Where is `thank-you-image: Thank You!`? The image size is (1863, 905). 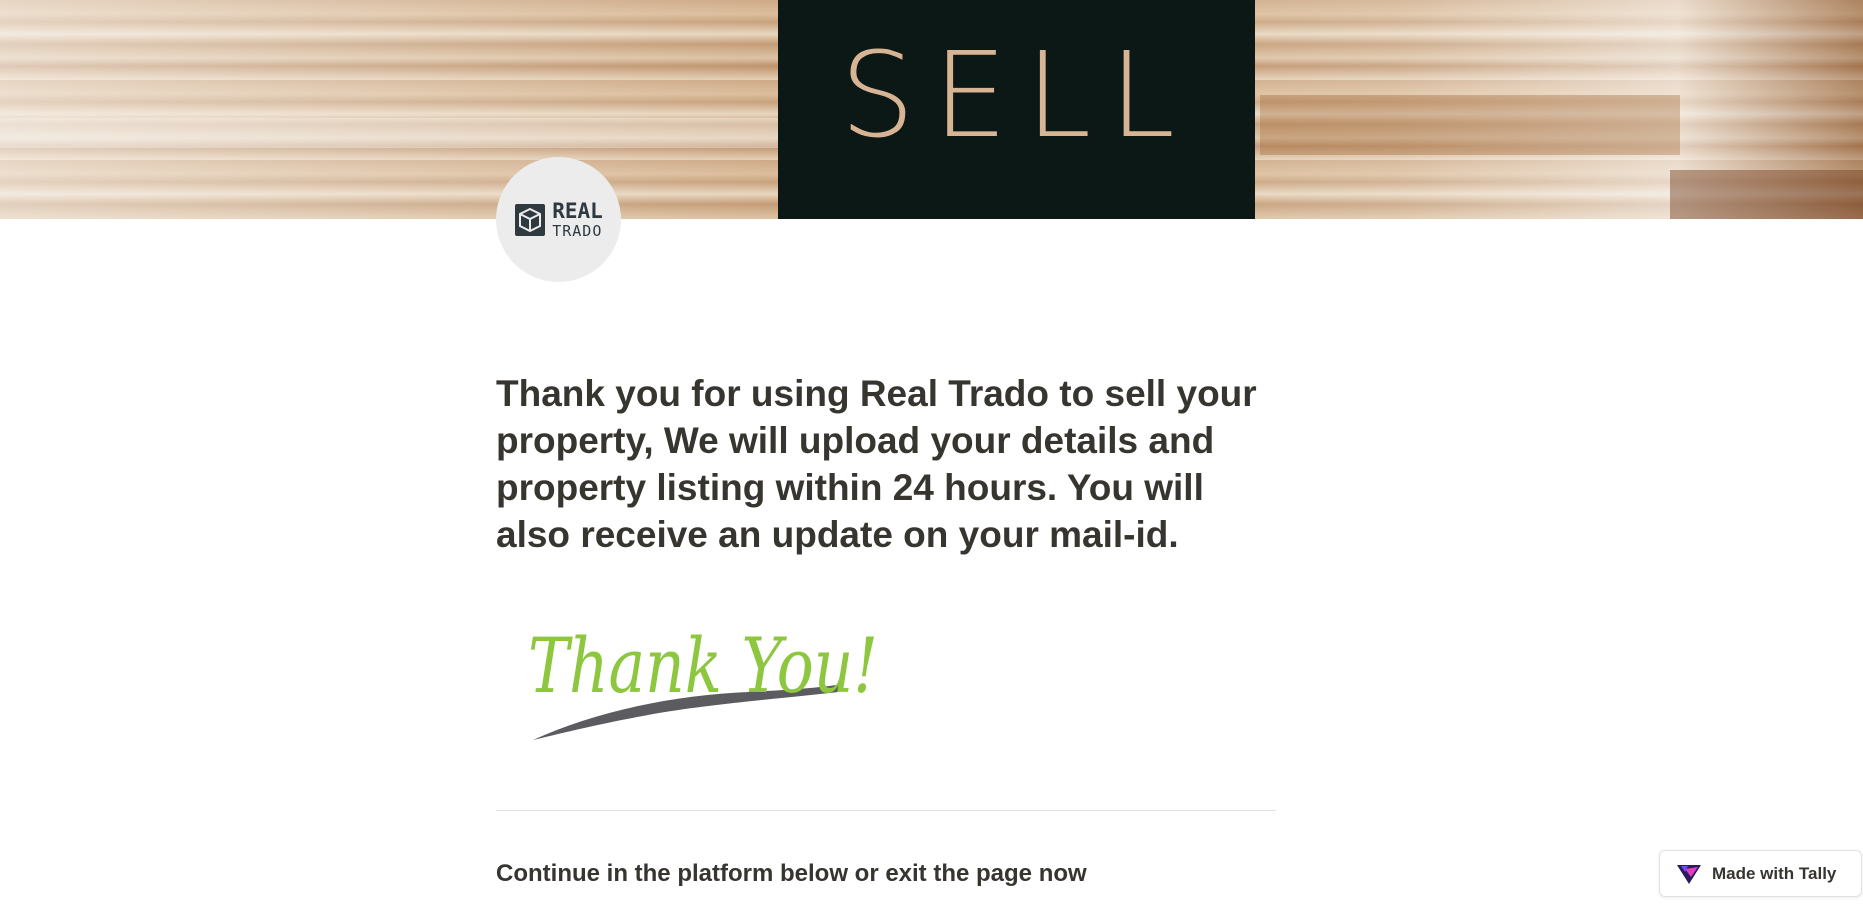
thank-you-image: Thank You! is located at coordinates (703, 680).